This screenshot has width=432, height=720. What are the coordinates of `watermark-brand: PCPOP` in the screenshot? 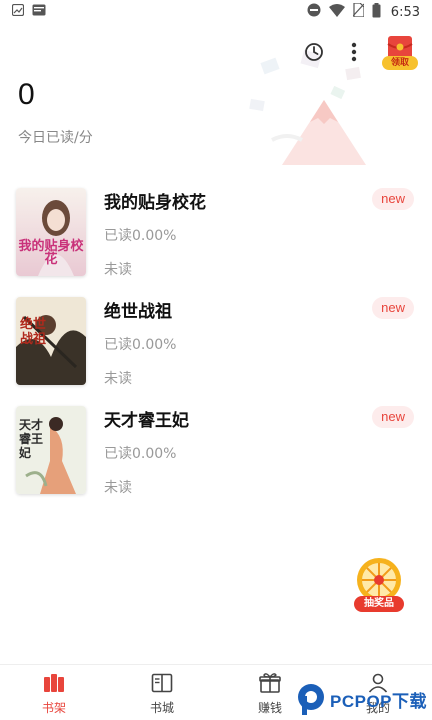 It's located at (361, 701).